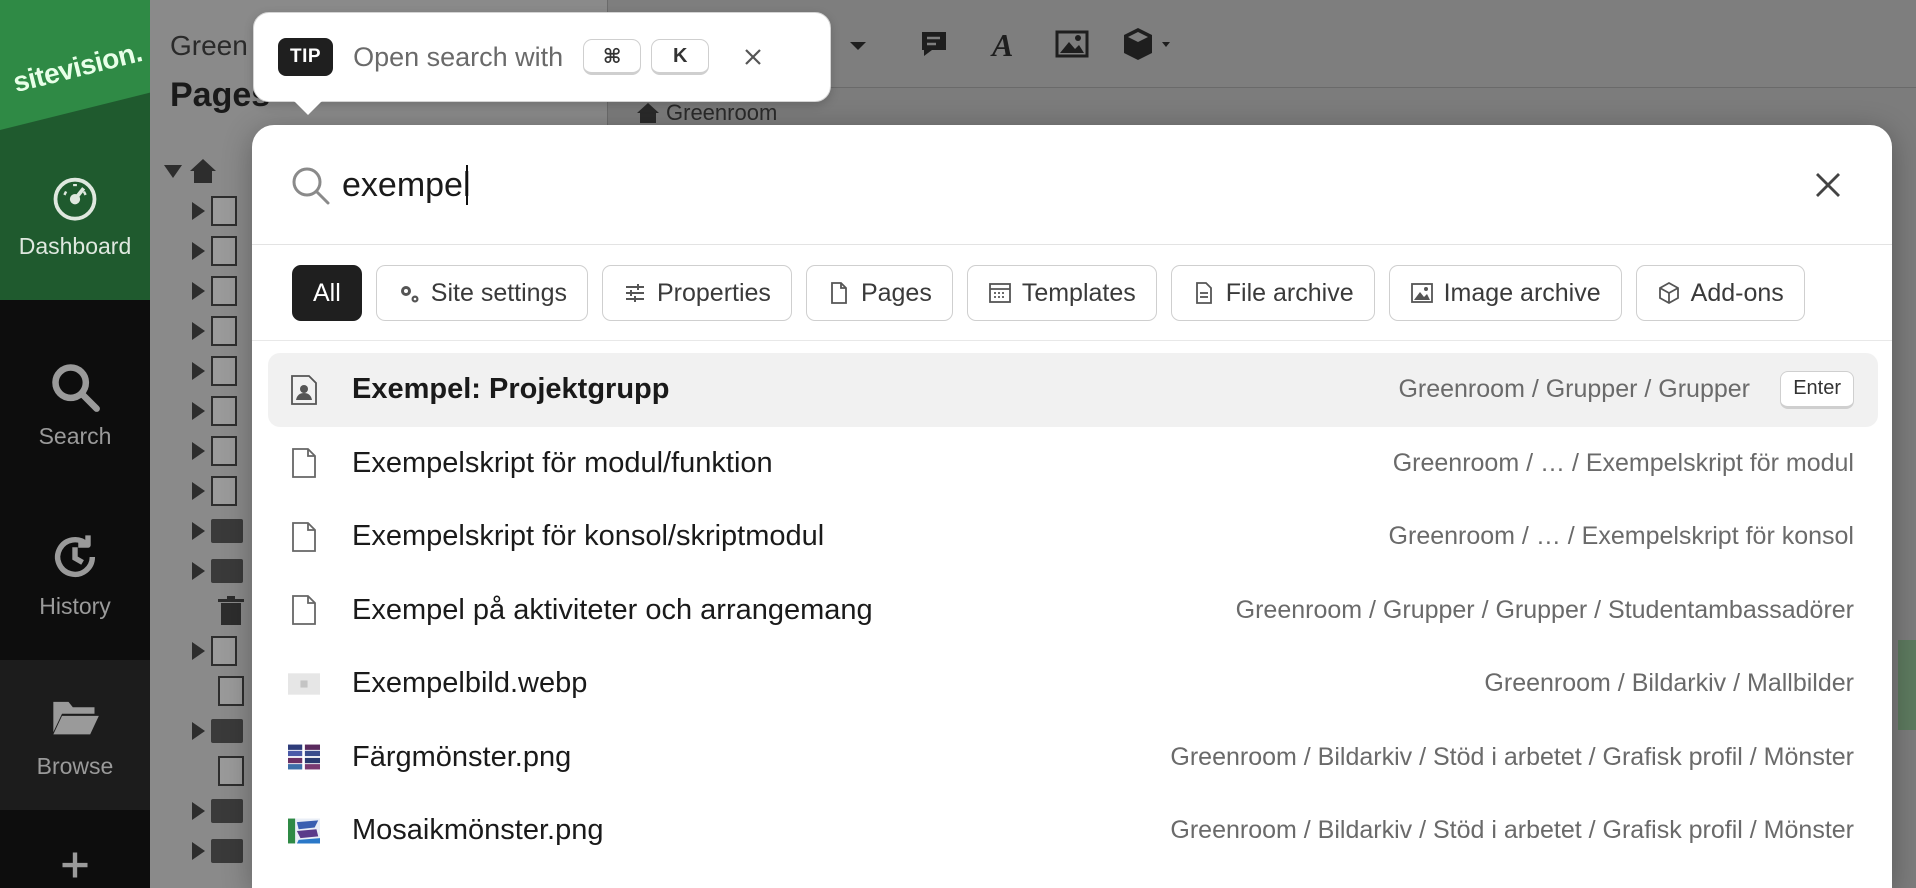 The width and height of the screenshot is (1916, 888). What do you see at coordinates (1042, 185) in the screenshot?
I see `search-input` at bounding box center [1042, 185].